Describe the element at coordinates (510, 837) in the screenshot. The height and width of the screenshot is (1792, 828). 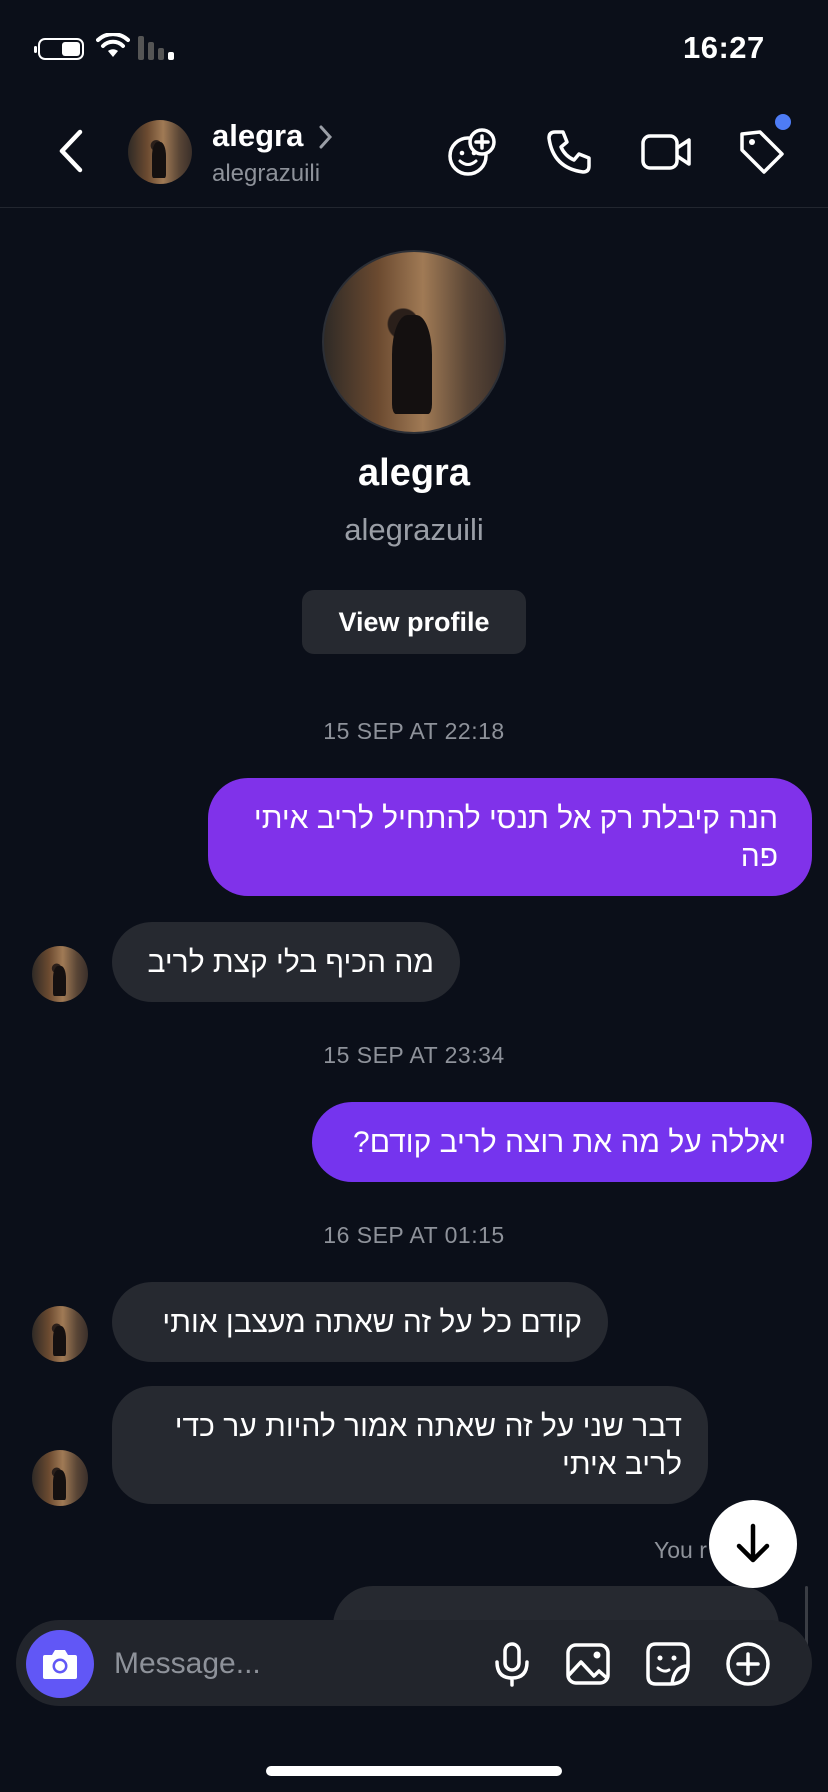
I see `sent-message: הנה קיבלת רק אל תנסי להתחיל לריב איתי פה` at that location.